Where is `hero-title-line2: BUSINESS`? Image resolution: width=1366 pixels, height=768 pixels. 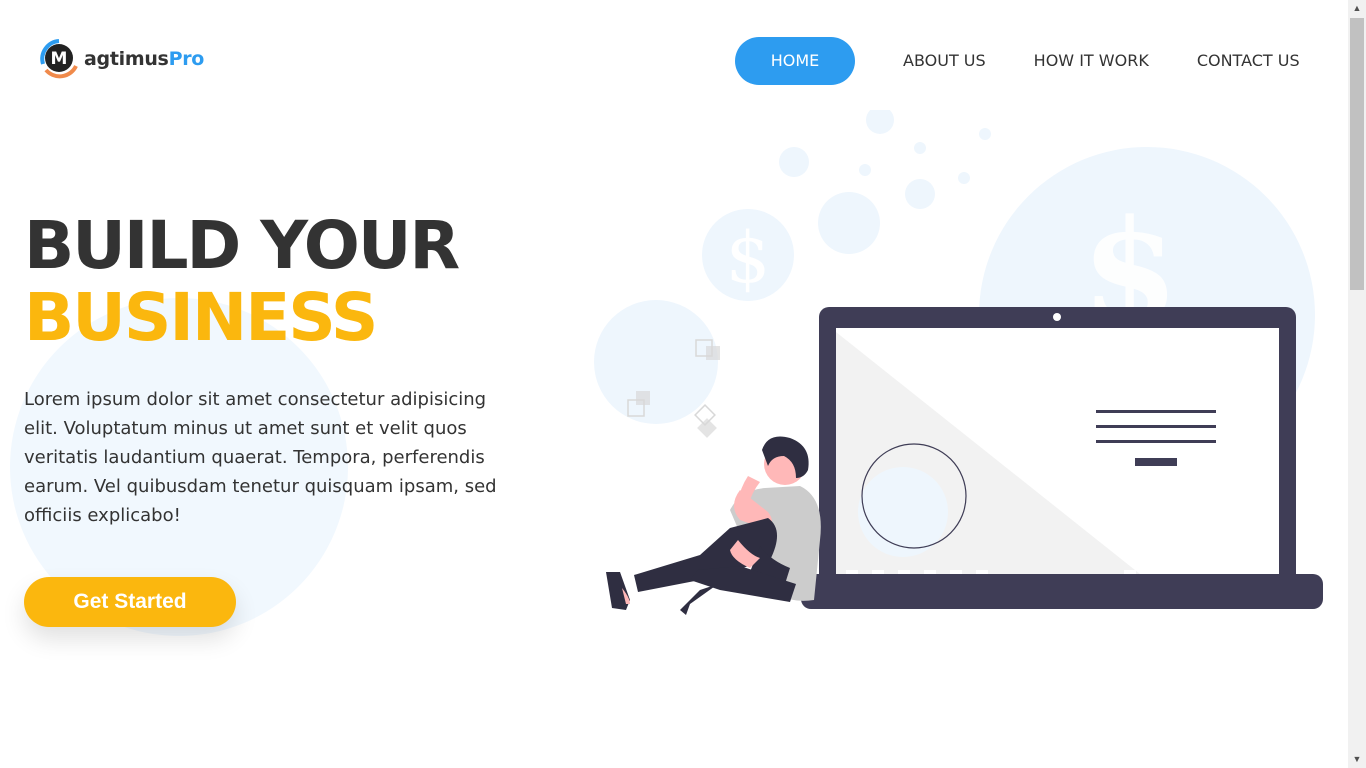 hero-title-line2: BUSINESS is located at coordinates (201, 317).